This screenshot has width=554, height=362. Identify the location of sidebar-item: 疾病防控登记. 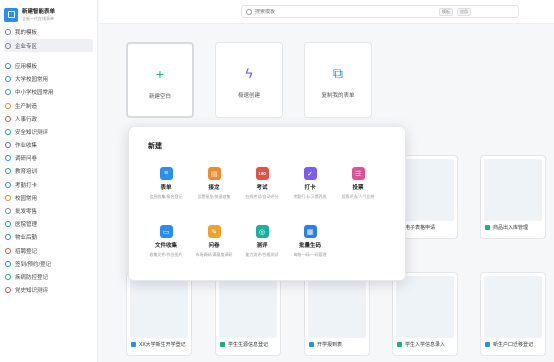
(48, 276).